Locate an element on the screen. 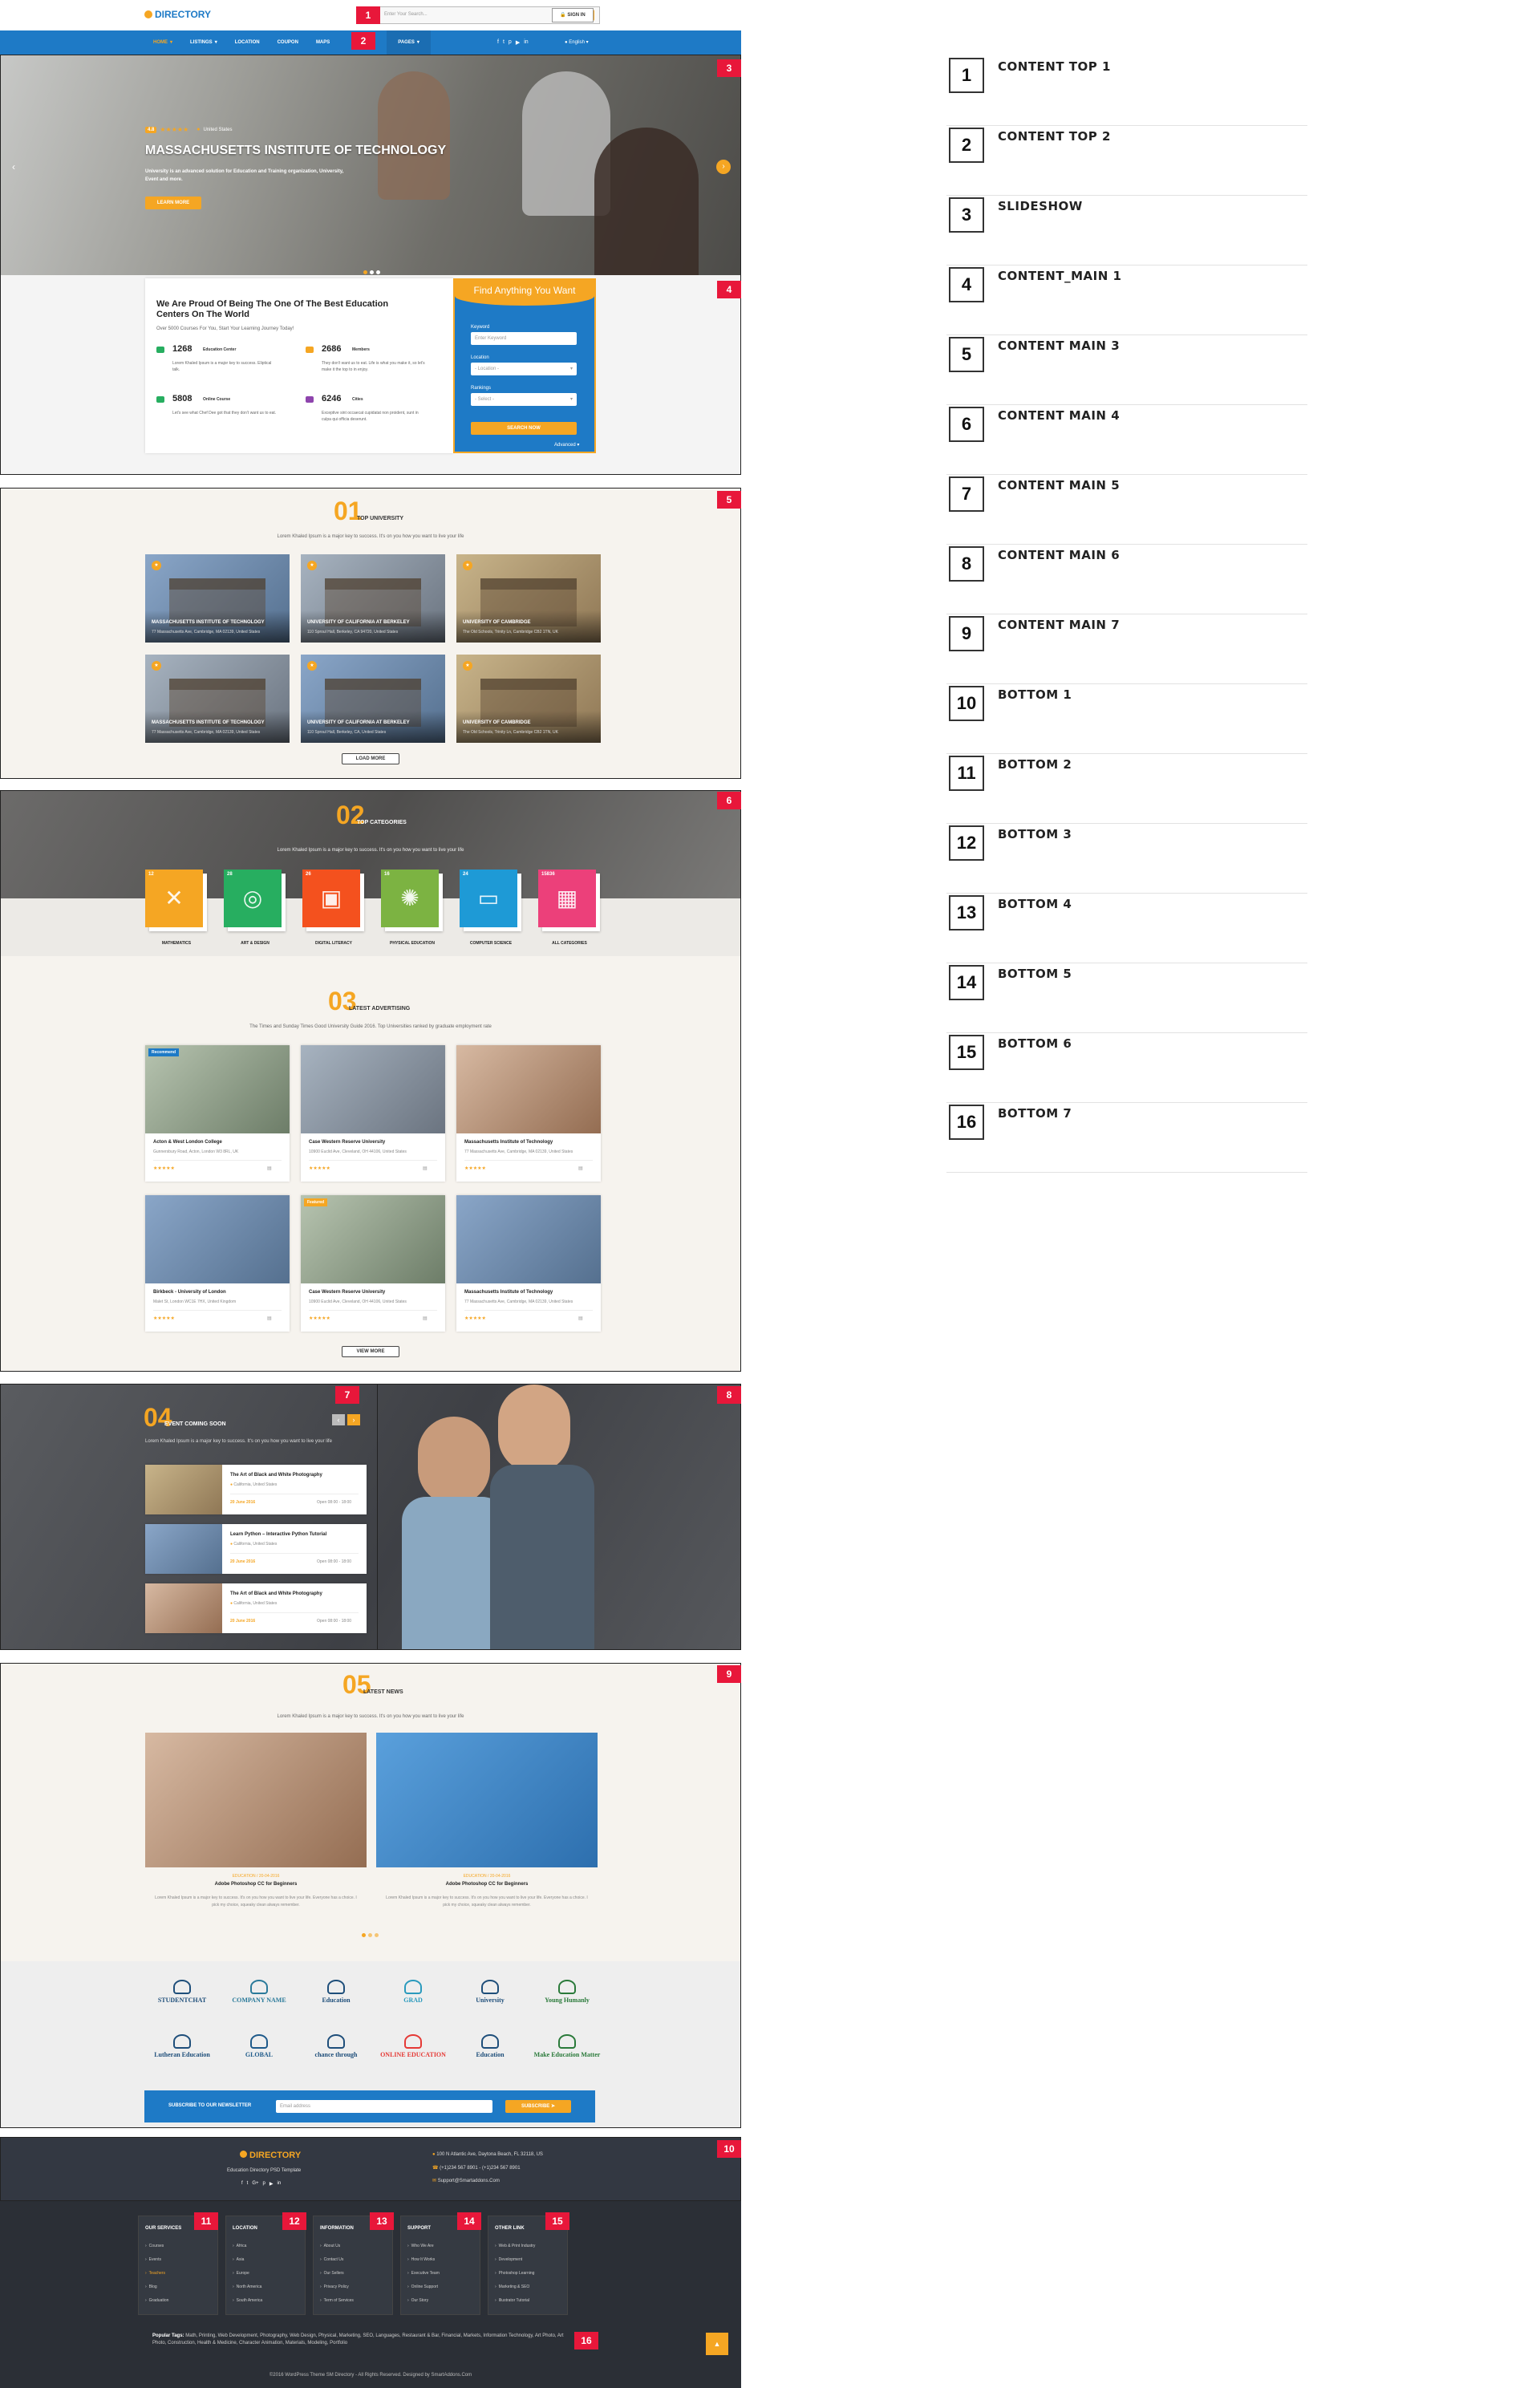 The image size is (1540, 2388). footer-link: › Contact Us is located at coordinates (331, 2259).